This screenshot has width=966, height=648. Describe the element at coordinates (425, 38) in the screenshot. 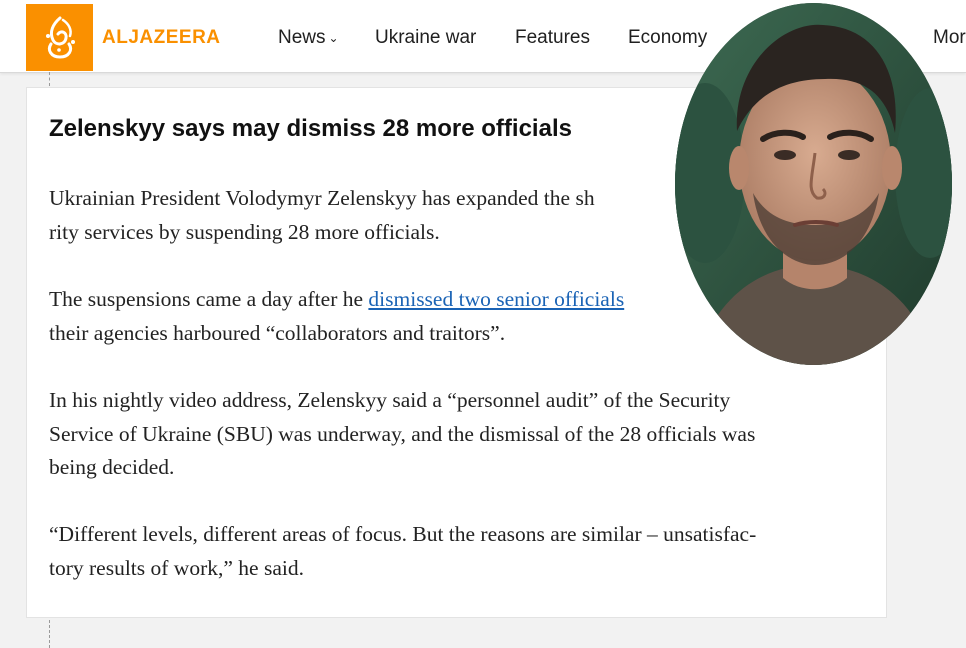

I see `nav-item-ukraine-war: Ukraine war` at that location.